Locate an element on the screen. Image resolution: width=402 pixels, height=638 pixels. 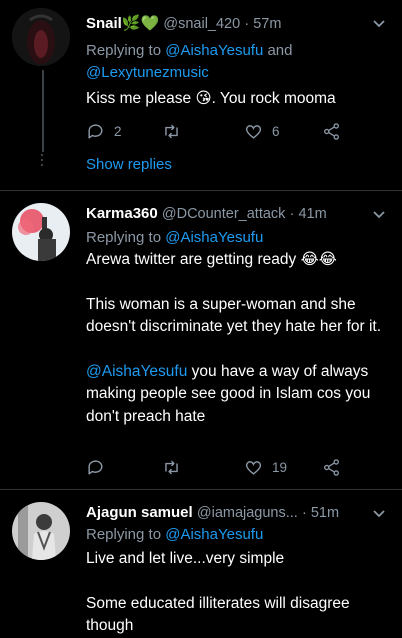
tweet-actions: 19 is located at coordinates (221, 467).